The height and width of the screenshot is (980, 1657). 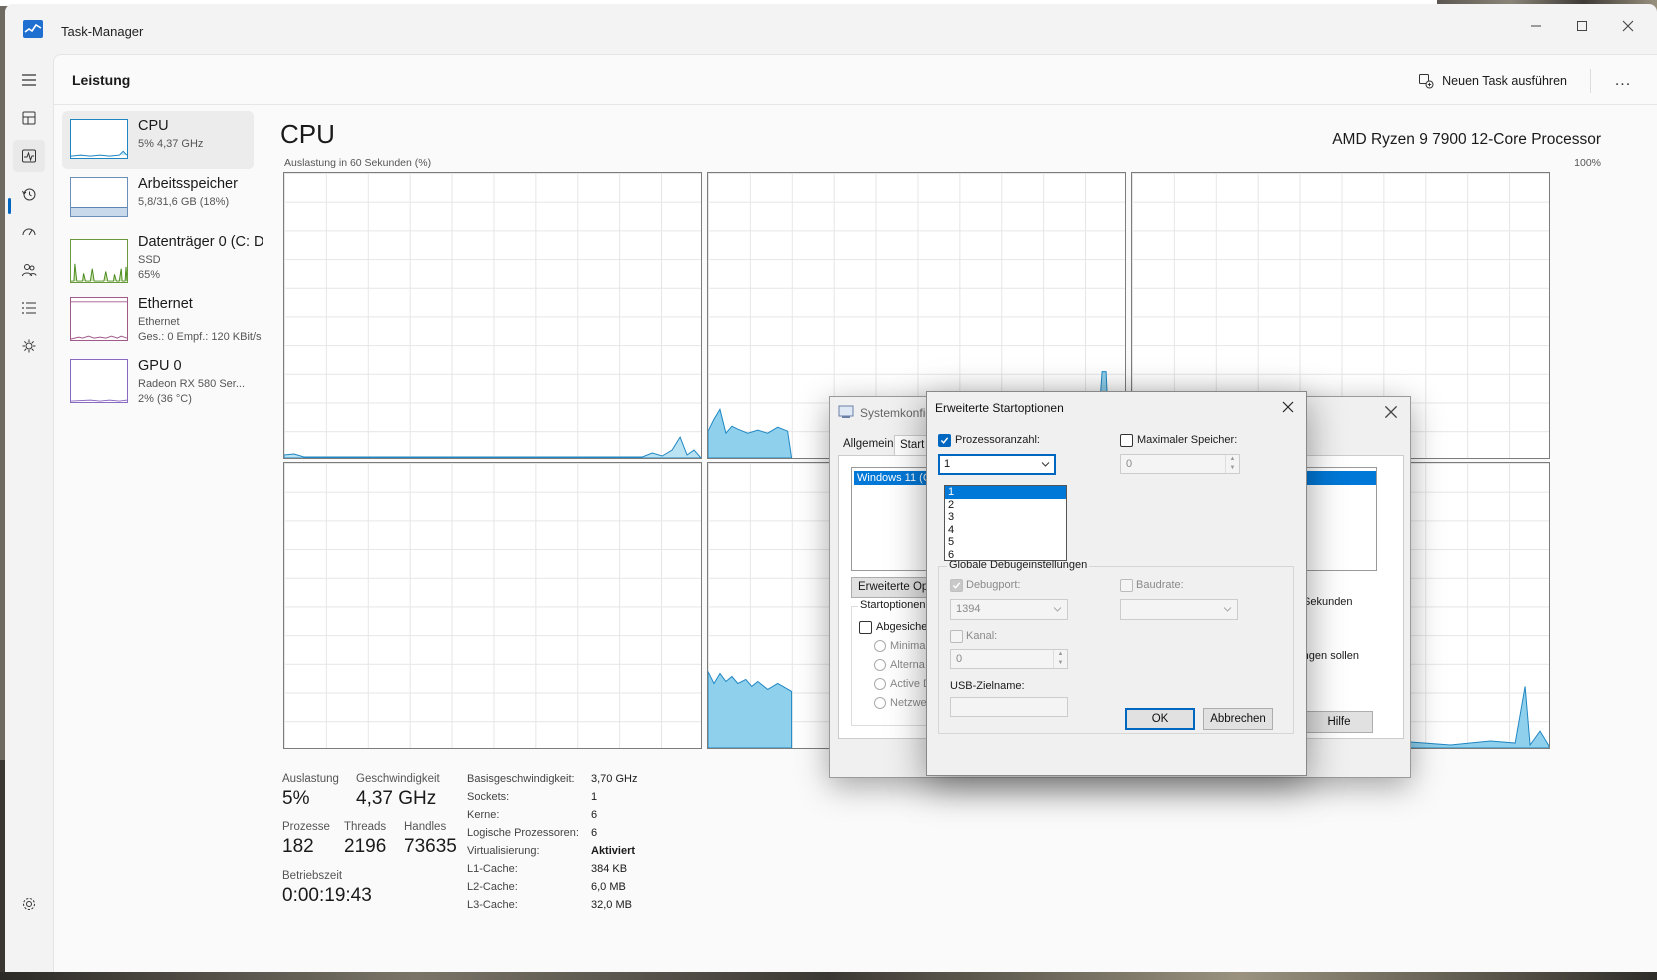 I want to click on radio-alternate, so click(x=880, y=665).